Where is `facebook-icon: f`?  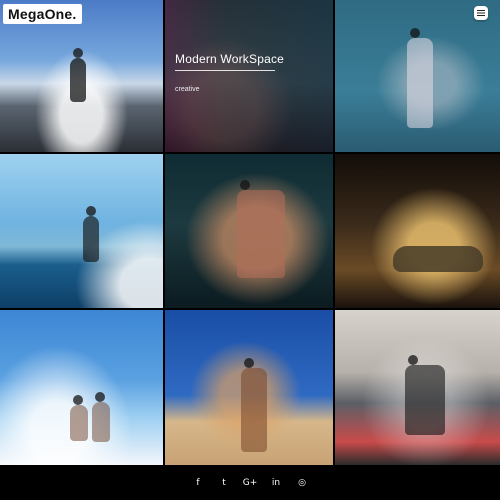 facebook-icon: f is located at coordinates (198, 483).